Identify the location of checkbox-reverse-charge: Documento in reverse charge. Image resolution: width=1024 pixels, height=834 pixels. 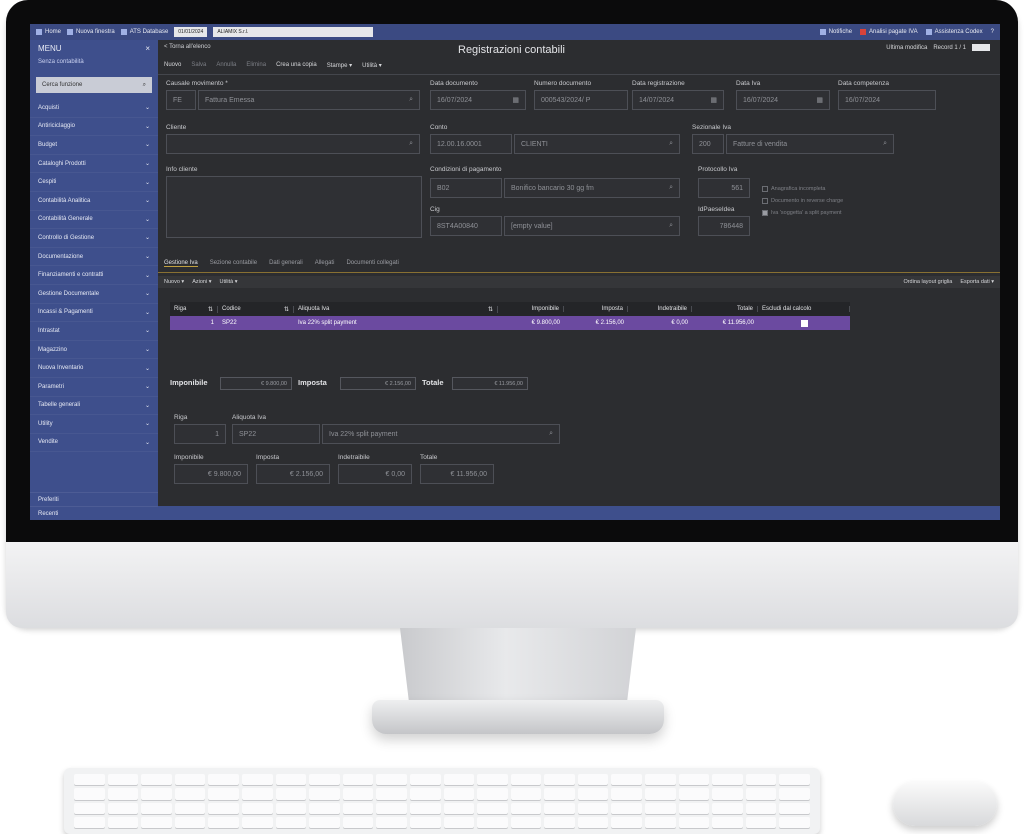
(802, 201).